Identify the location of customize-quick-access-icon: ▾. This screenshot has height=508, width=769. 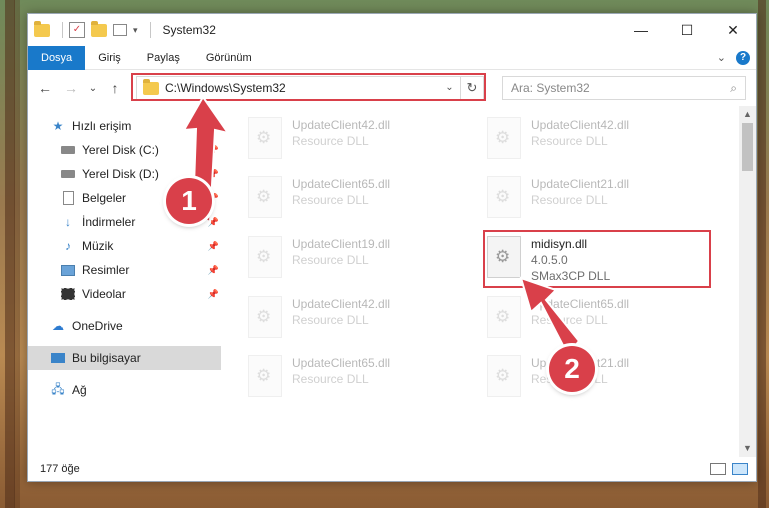
(135, 30).